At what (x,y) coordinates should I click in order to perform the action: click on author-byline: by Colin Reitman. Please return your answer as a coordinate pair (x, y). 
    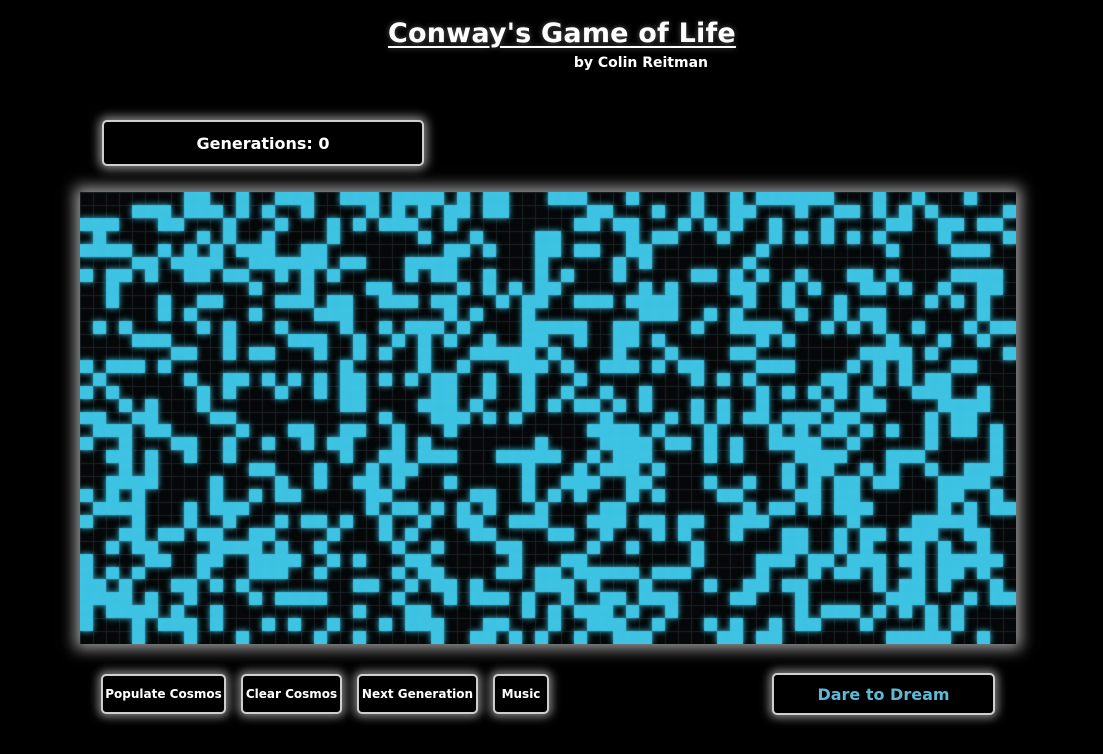
    Looking at the image, I should click on (640, 63).